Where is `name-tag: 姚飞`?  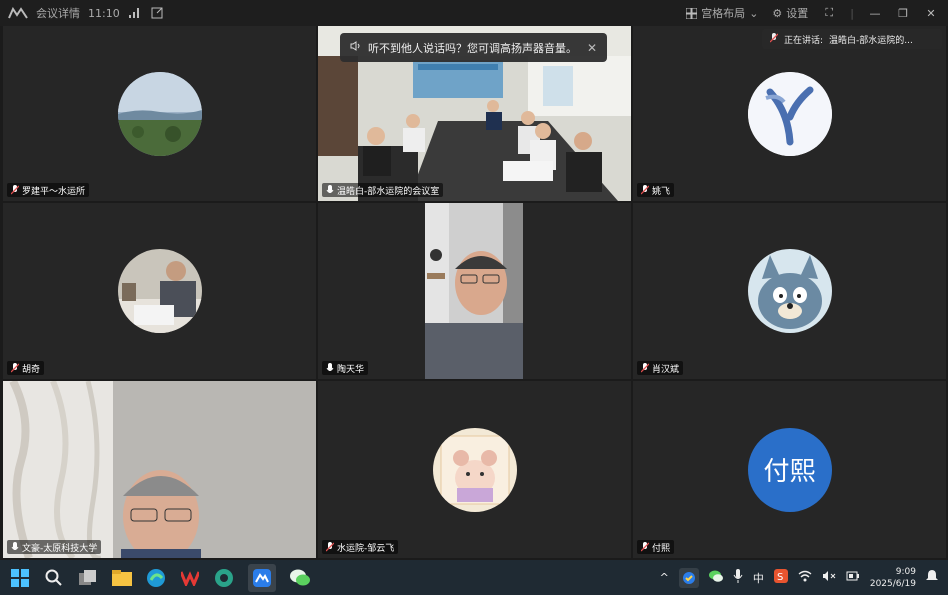
name-tag: 姚飞 is located at coordinates (656, 190).